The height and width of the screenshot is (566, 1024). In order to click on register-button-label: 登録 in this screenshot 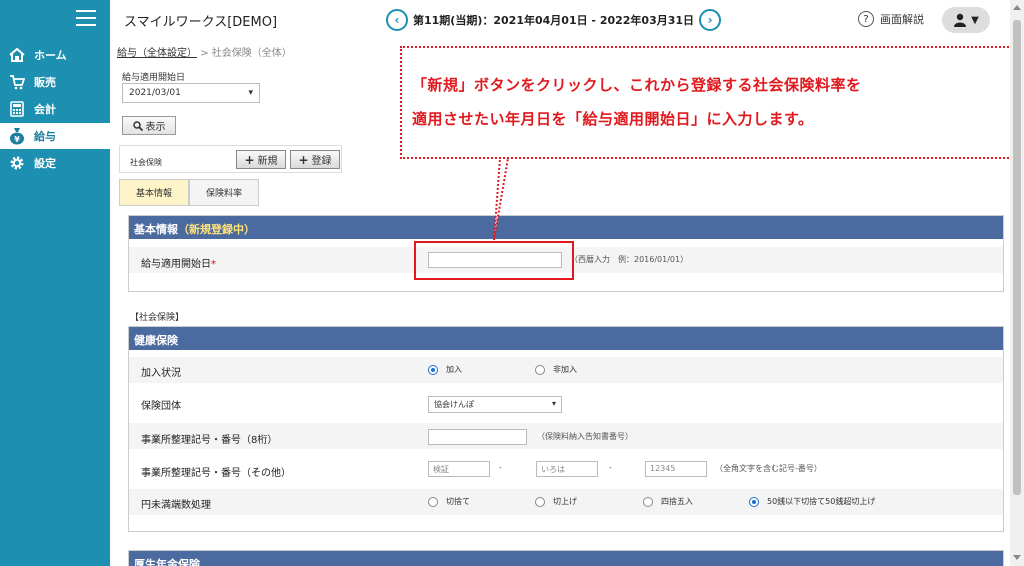, I will do `click(321, 161)`.